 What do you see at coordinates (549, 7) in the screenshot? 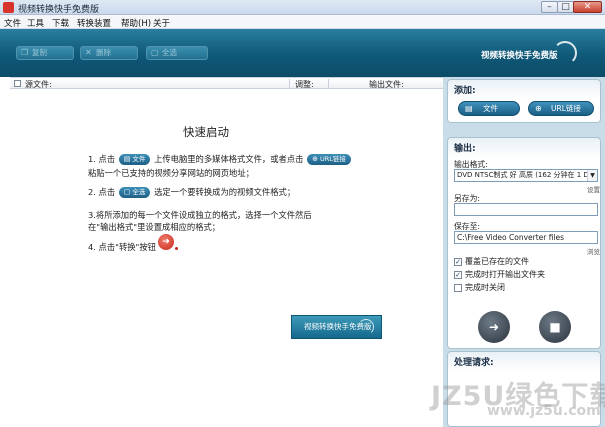
I see `minimize-button: –` at bounding box center [549, 7].